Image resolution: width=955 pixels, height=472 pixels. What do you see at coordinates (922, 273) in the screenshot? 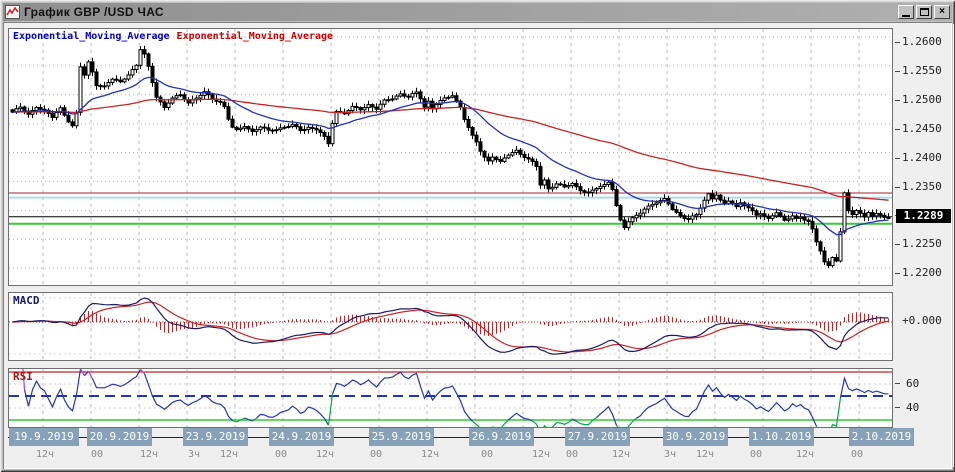
I see `price-axis-label: 1.2200` at bounding box center [922, 273].